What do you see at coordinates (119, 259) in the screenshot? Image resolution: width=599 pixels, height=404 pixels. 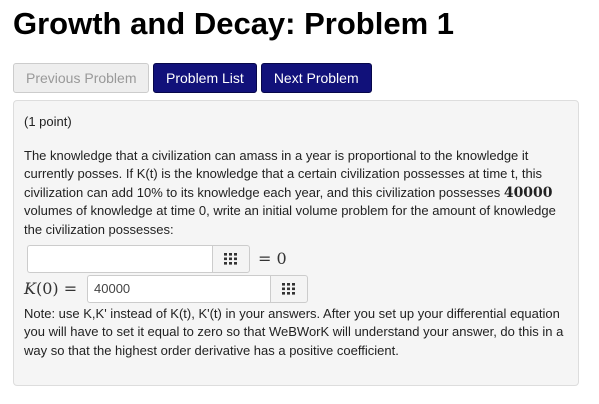 I see `differential-equation-input` at bounding box center [119, 259].